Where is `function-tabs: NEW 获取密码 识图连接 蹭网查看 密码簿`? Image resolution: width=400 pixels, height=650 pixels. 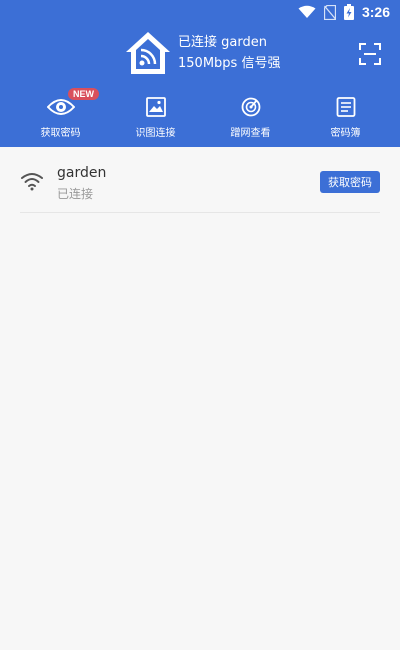
function-tabs: NEW 获取密码 识图连接 蹭网查看 密码簿 is located at coordinates (200, 113).